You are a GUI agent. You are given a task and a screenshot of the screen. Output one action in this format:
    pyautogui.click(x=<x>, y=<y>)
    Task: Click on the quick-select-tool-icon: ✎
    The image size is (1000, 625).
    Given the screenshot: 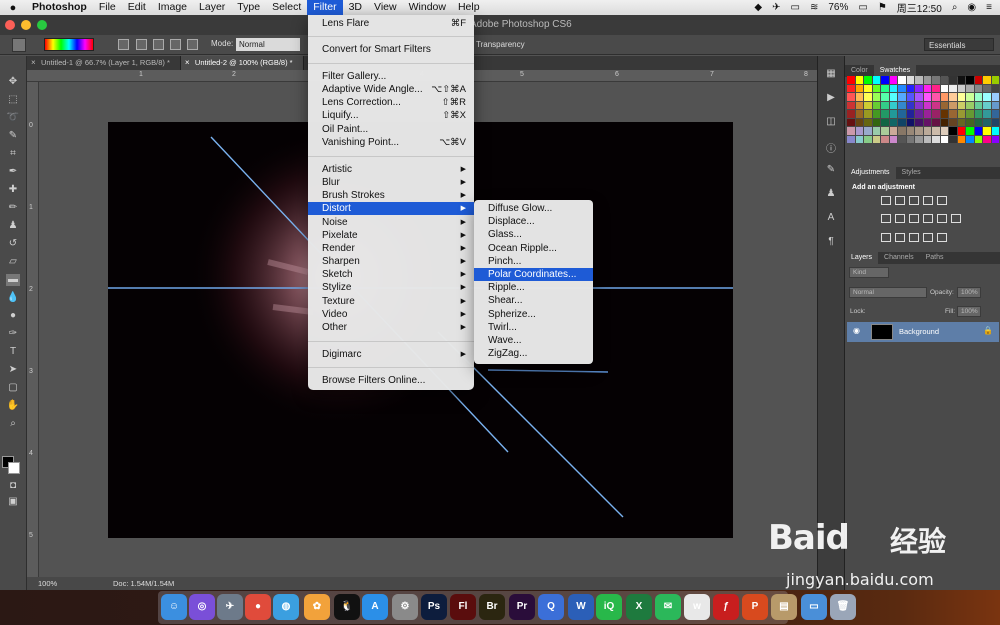 What is the action you would take?
    pyautogui.click(x=13, y=136)
    